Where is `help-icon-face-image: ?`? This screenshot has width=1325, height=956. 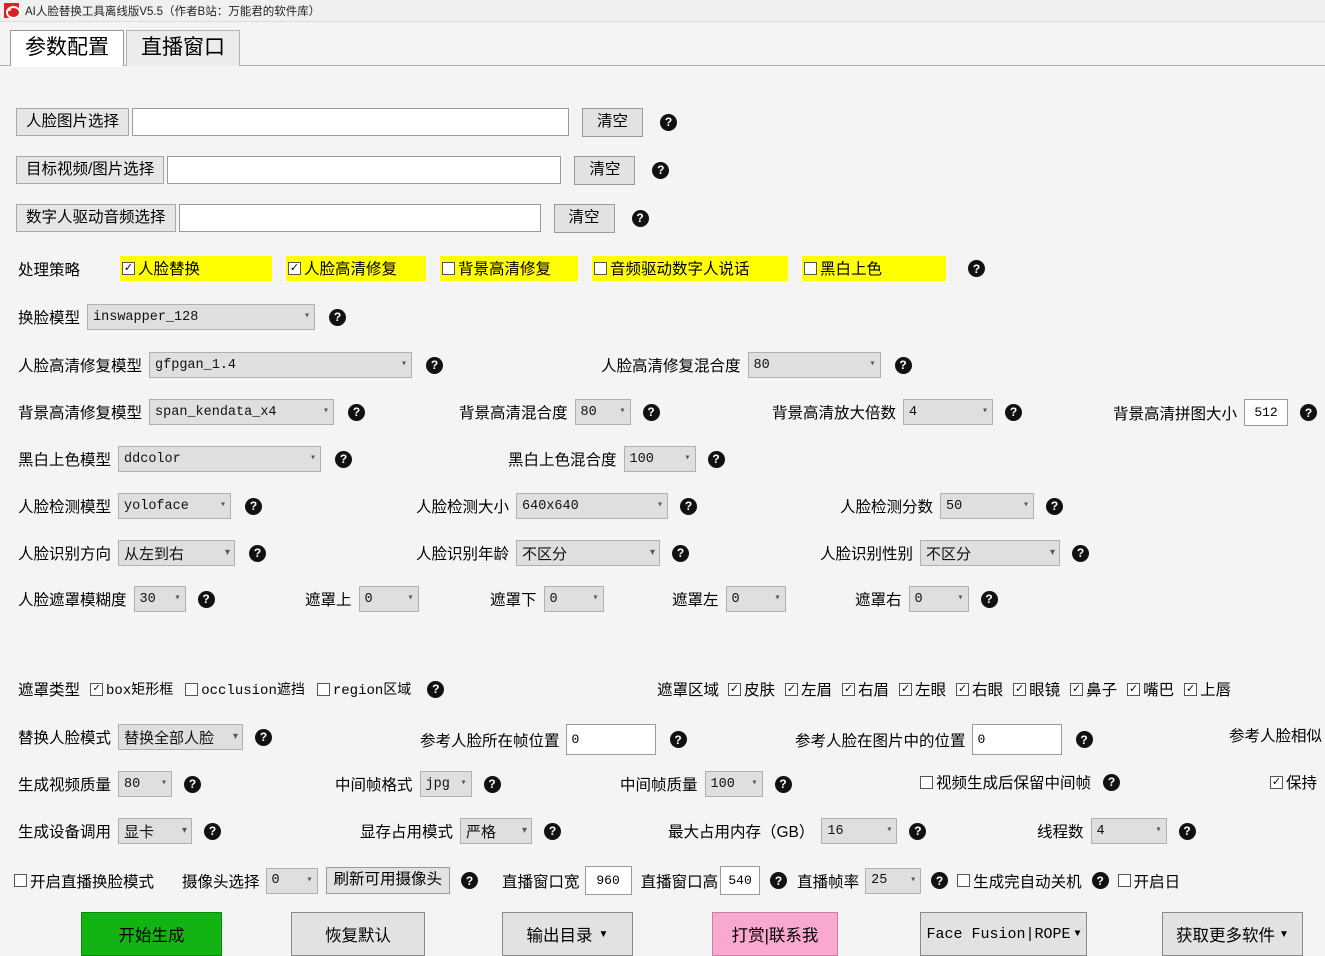
help-icon-face-image: ? is located at coordinates (669, 122).